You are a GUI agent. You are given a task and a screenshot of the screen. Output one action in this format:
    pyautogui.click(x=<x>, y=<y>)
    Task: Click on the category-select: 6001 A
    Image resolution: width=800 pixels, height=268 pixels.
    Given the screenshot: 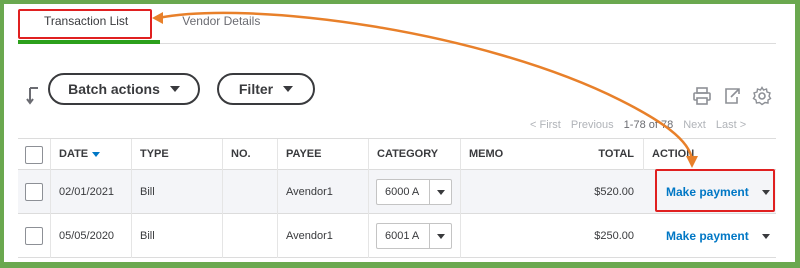 What is the action you would take?
    pyautogui.click(x=414, y=236)
    